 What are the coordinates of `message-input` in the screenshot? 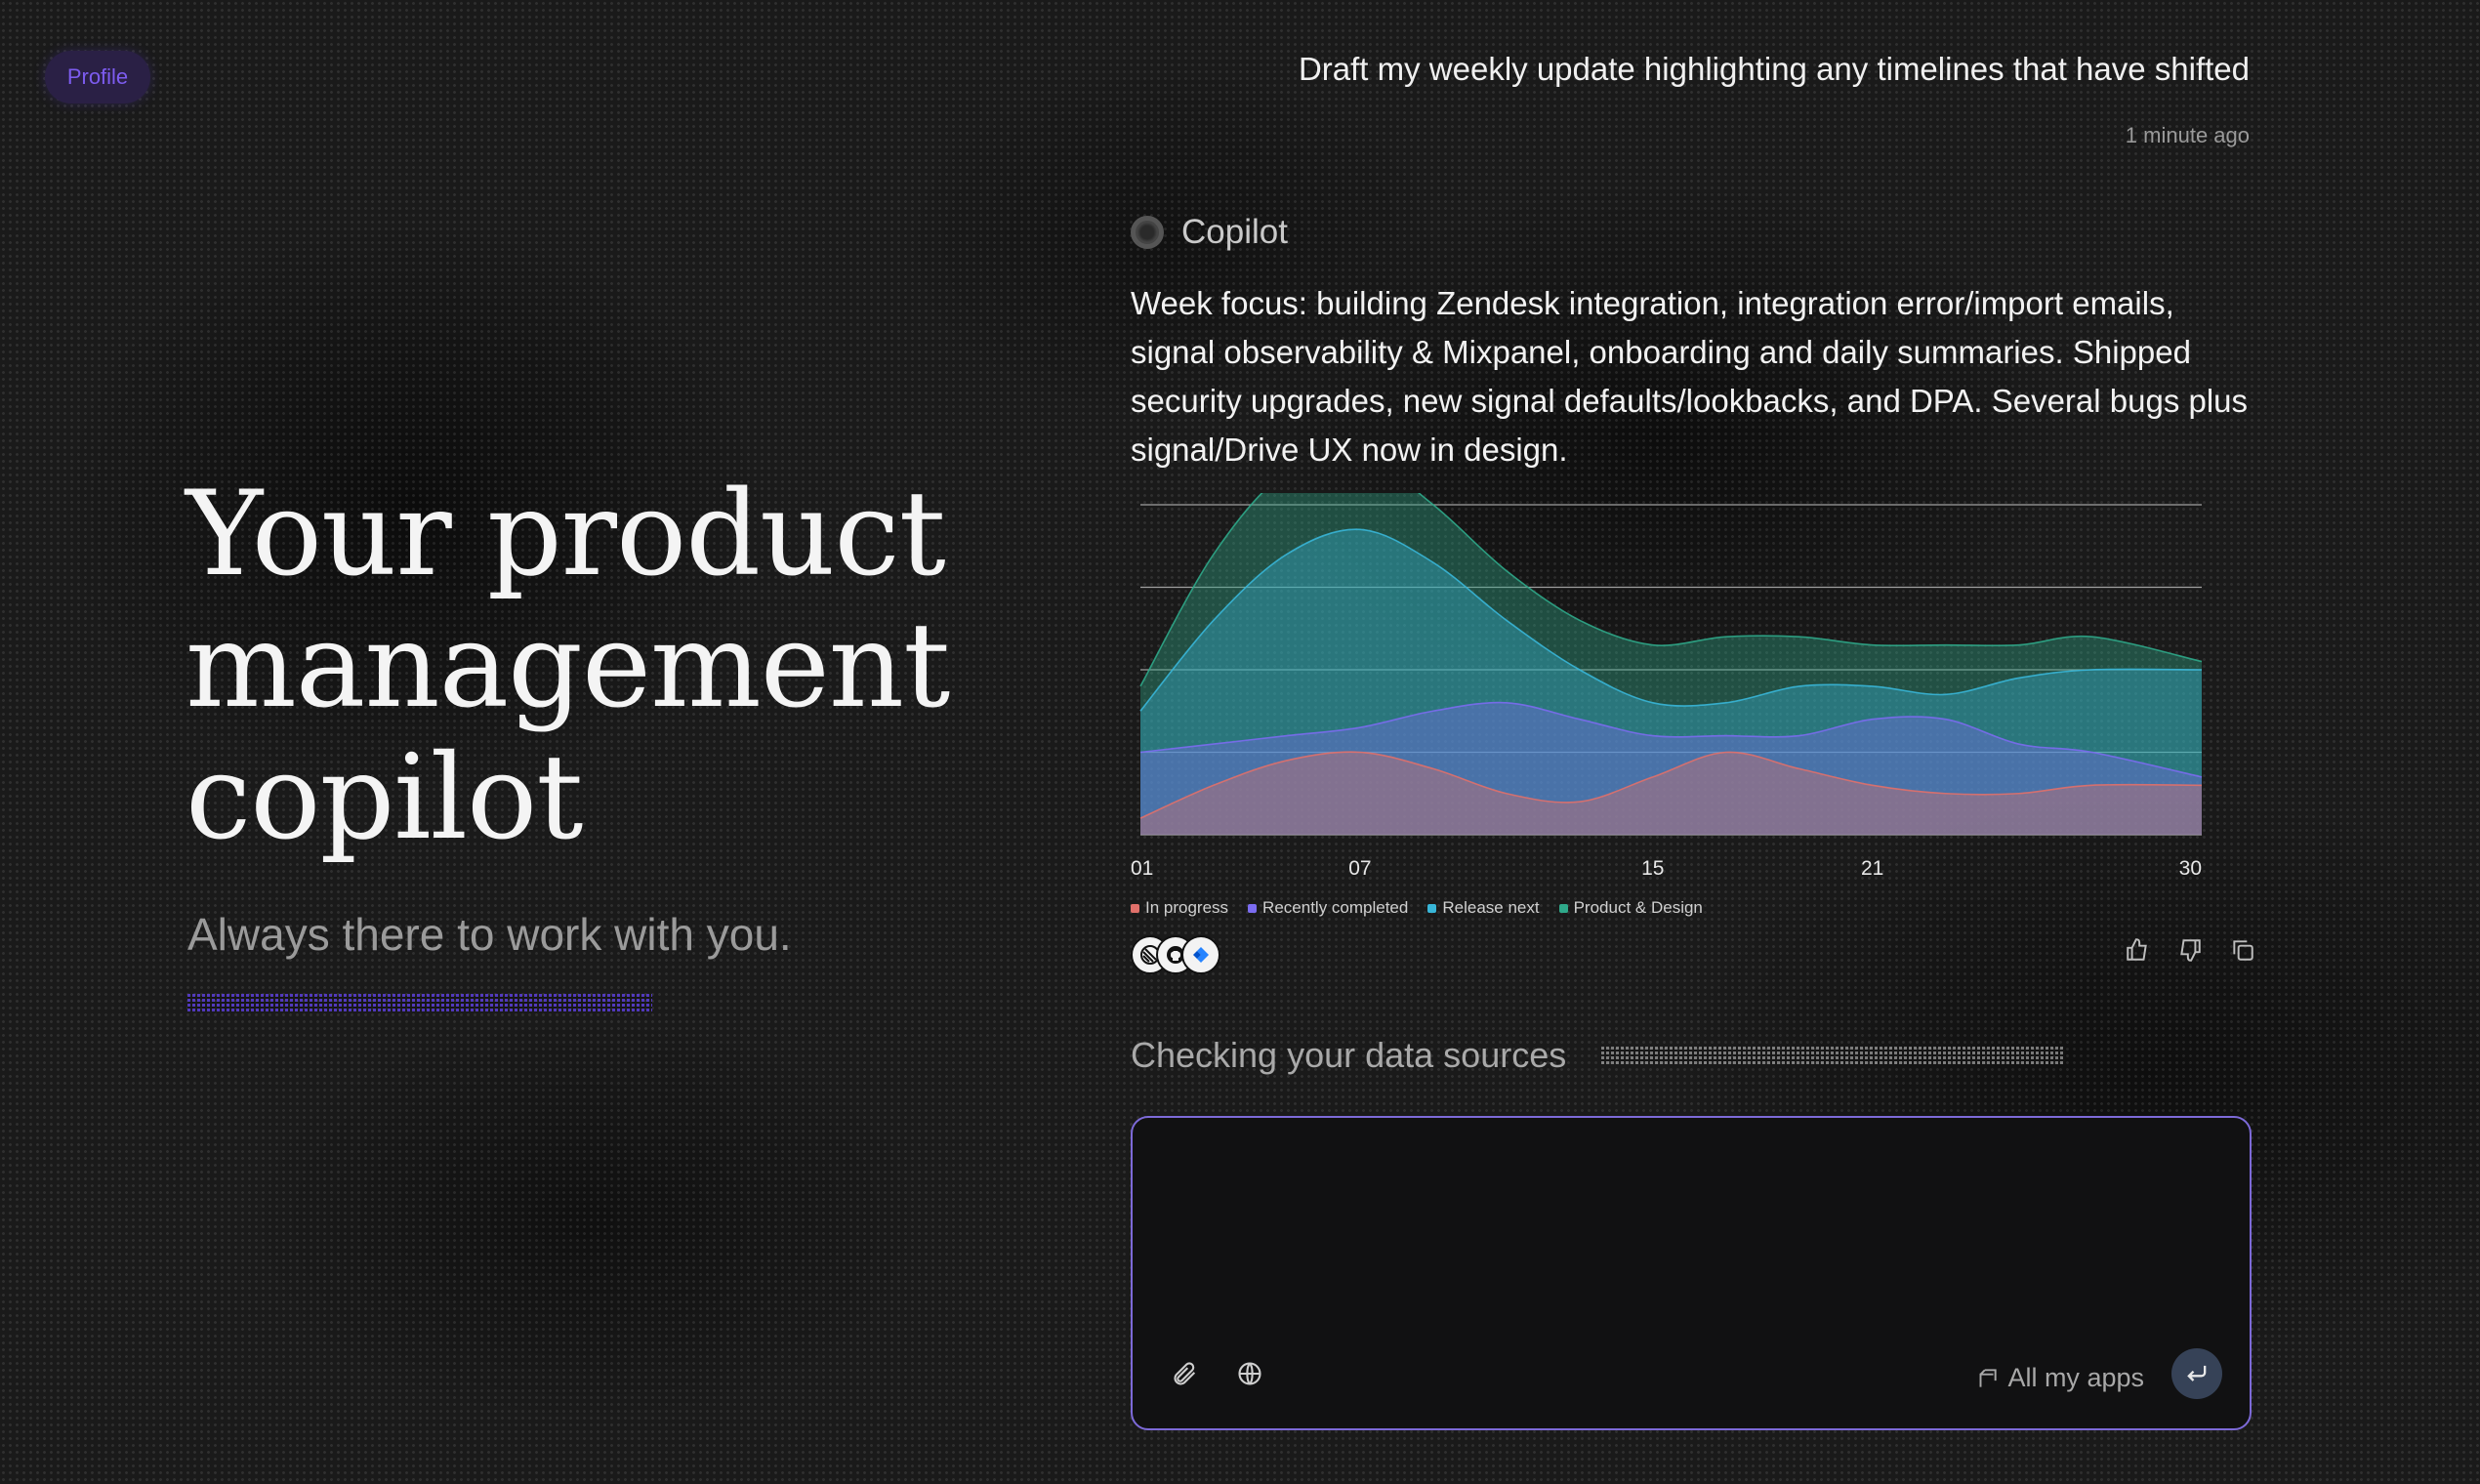 It's located at (1694, 1241).